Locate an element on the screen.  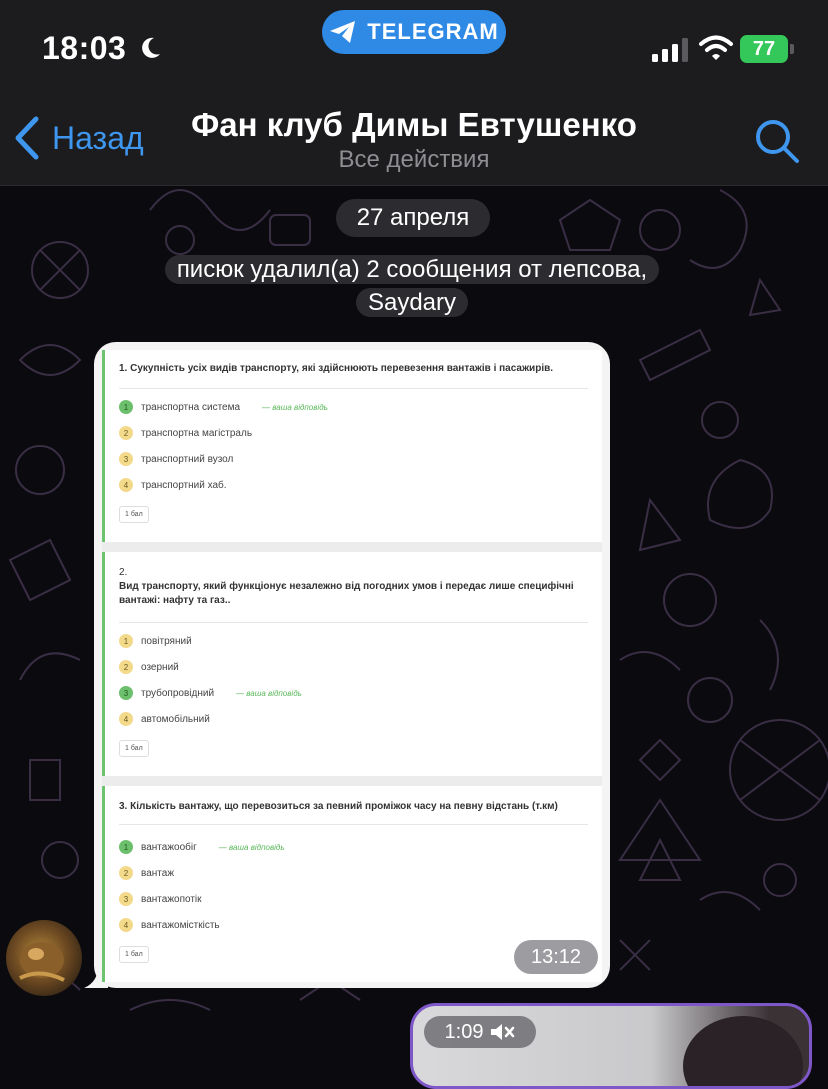
quiz-option: 3 транспортний вузол is located at coordinates (176, 459).